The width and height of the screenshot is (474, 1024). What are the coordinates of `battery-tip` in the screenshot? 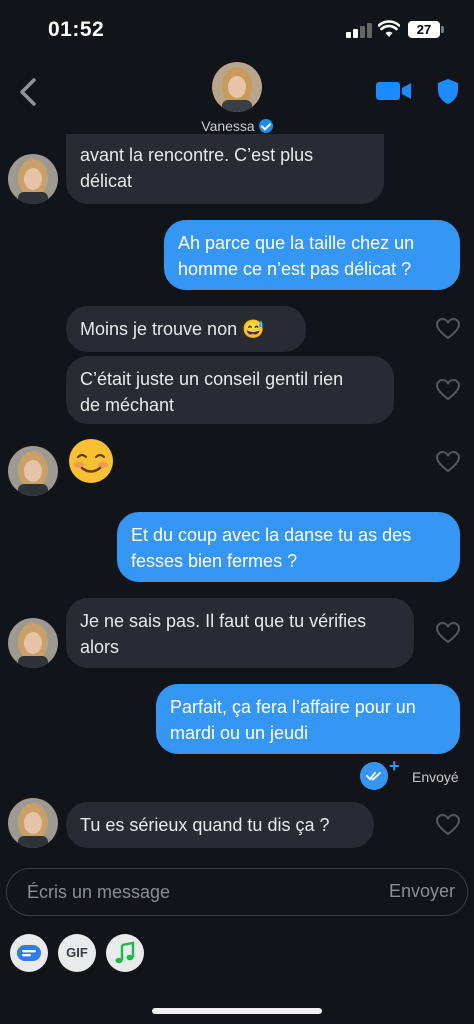 It's located at (442, 29).